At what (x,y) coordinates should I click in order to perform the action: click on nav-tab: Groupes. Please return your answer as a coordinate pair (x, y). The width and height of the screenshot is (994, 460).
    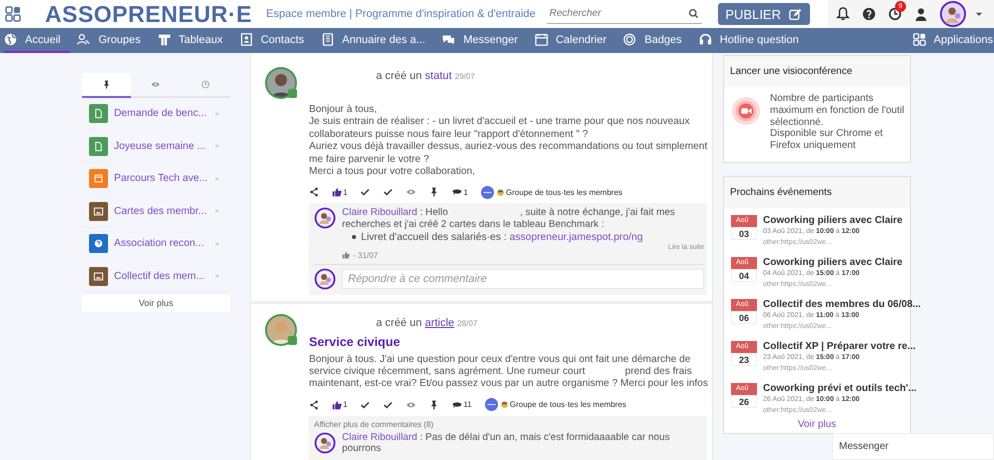
    Looking at the image, I should click on (114, 40).